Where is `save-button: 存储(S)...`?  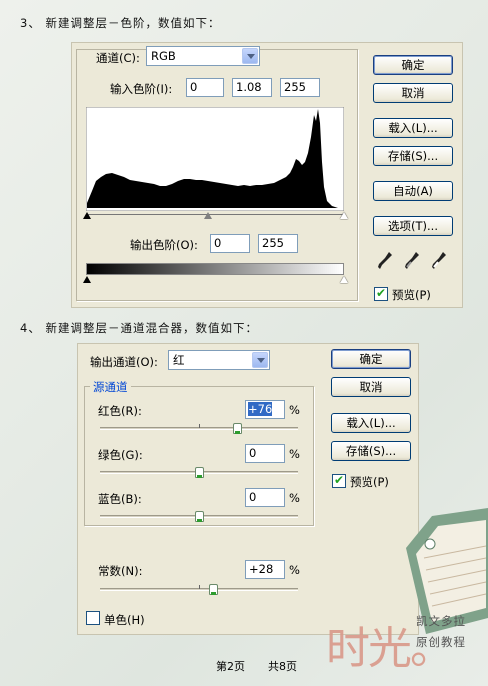
save-button: 存储(S)... is located at coordinates (413, 156).